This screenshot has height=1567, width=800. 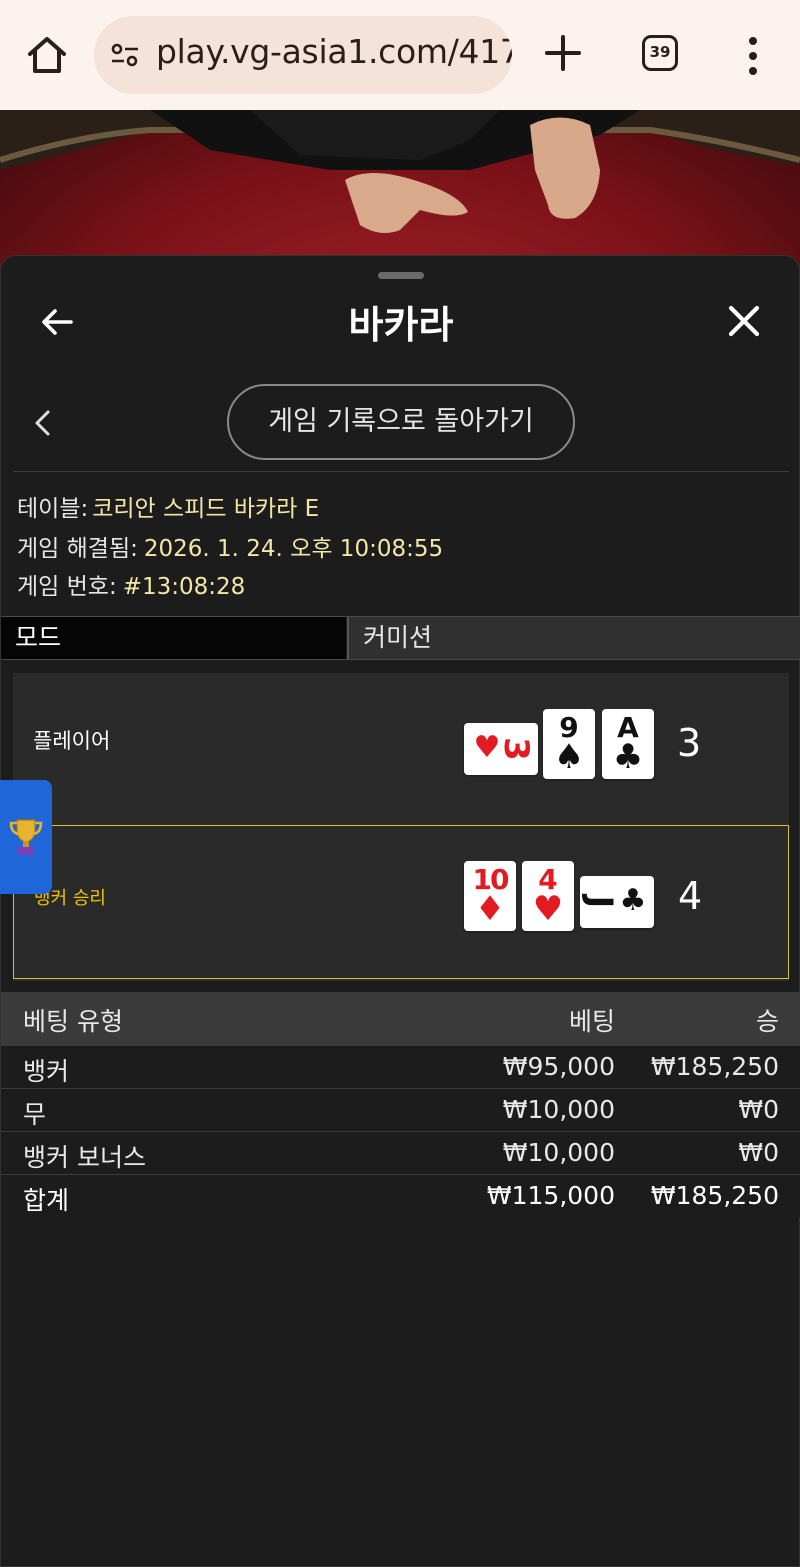 I want to click on game-number-info: 게임 번호: #13:08:28, so click(x=131, y=584).